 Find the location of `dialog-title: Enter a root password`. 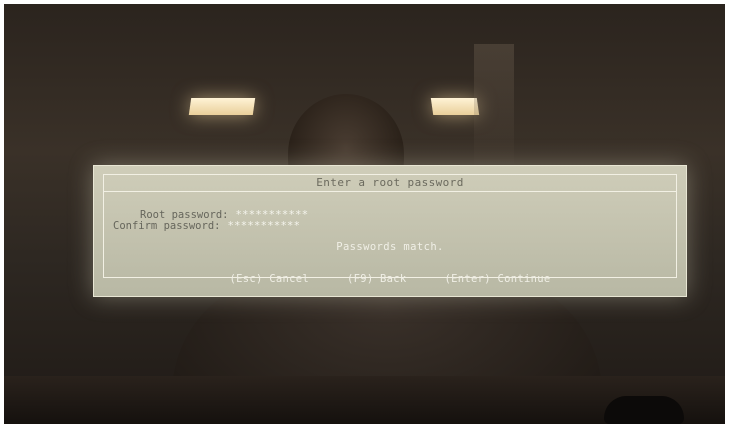

dialog-title: Enter a root password is located at coordinates (390, 182).